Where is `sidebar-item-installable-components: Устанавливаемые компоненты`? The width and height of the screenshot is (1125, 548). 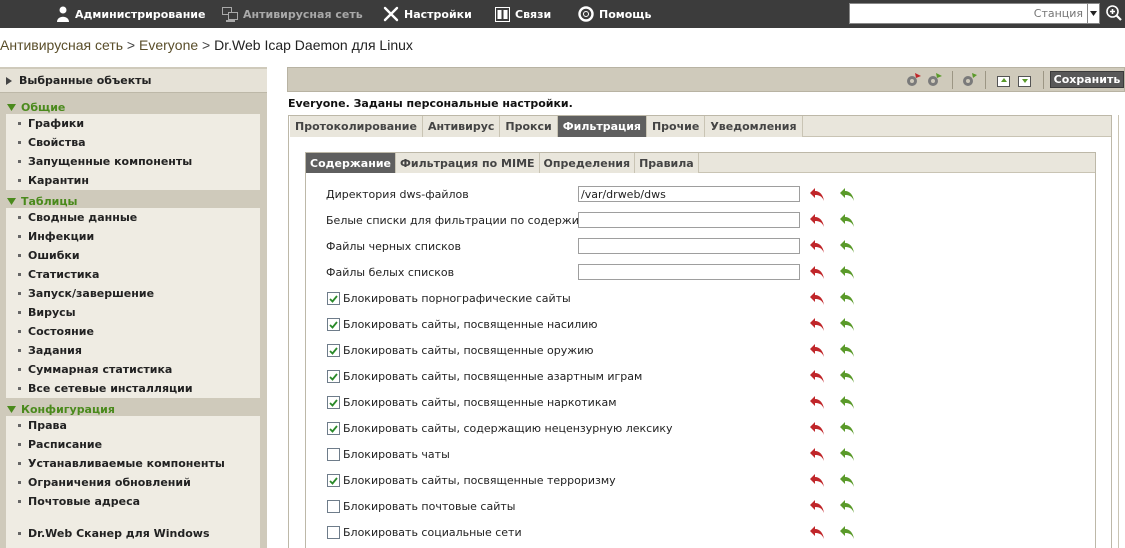
sidebar-item-installable-components: Устанавливаемые компоненты is located at coordinates (121, 463).